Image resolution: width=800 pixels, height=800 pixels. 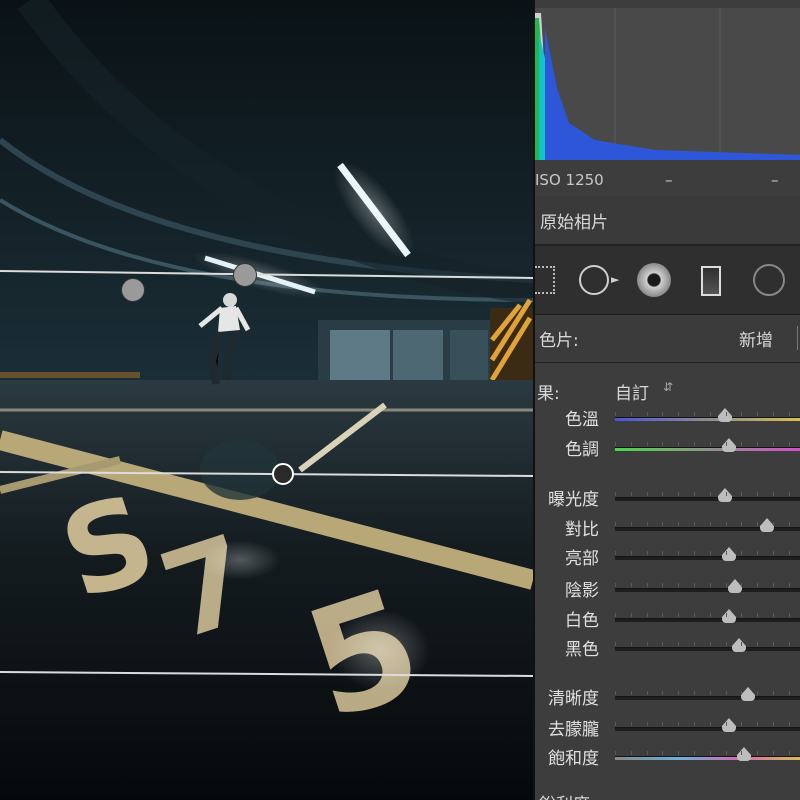 What do you see at coordinates (707, 499) in the screenshot?
I see `slider-track-exposure` at bounding box center [707, 499].